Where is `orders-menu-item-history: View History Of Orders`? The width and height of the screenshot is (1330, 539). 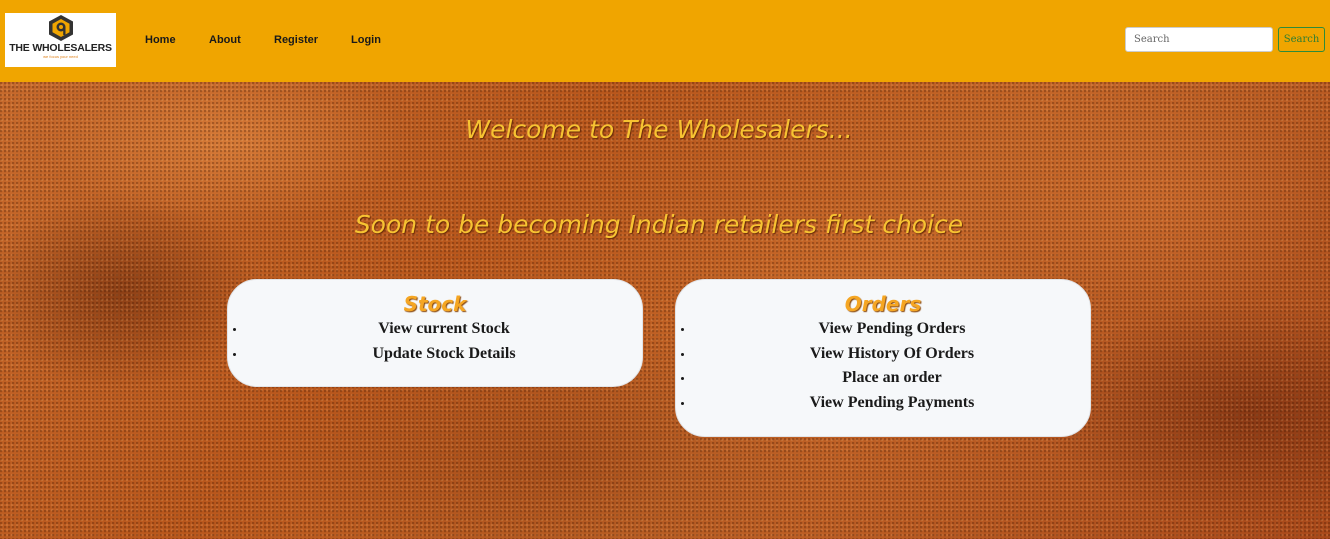 orders-menu-item-history: View History Of Orders is located at coordinates (892, 354).